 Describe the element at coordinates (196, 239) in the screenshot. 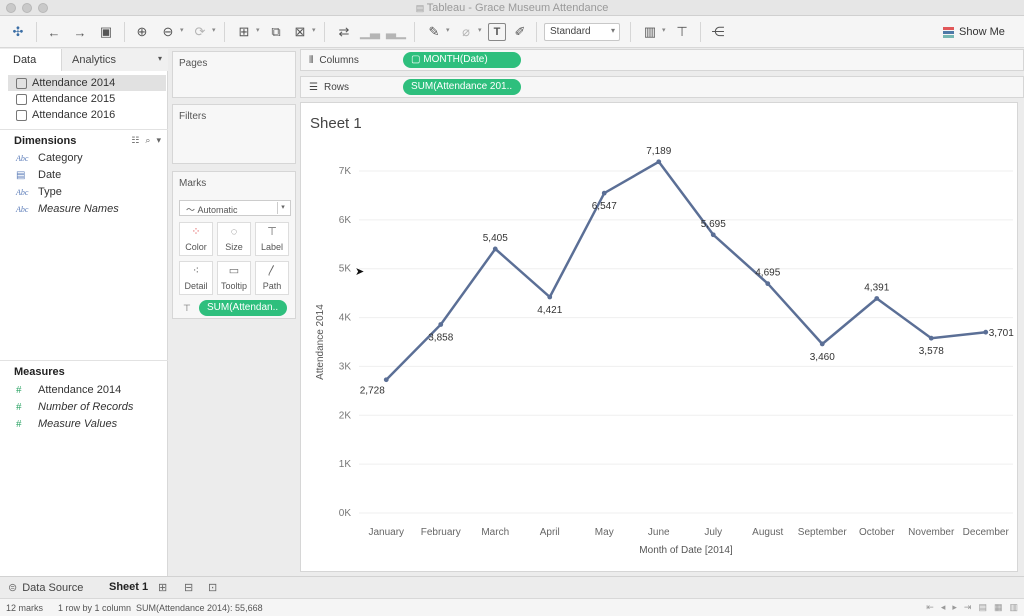

I see `color-button: ⁘ Color` at that location.